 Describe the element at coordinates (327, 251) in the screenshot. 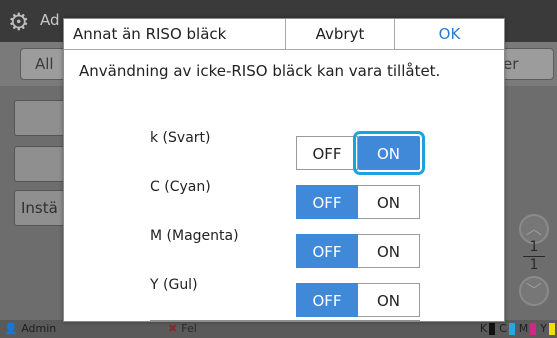

I see `toggle-magenta-off: OFF` at that location.